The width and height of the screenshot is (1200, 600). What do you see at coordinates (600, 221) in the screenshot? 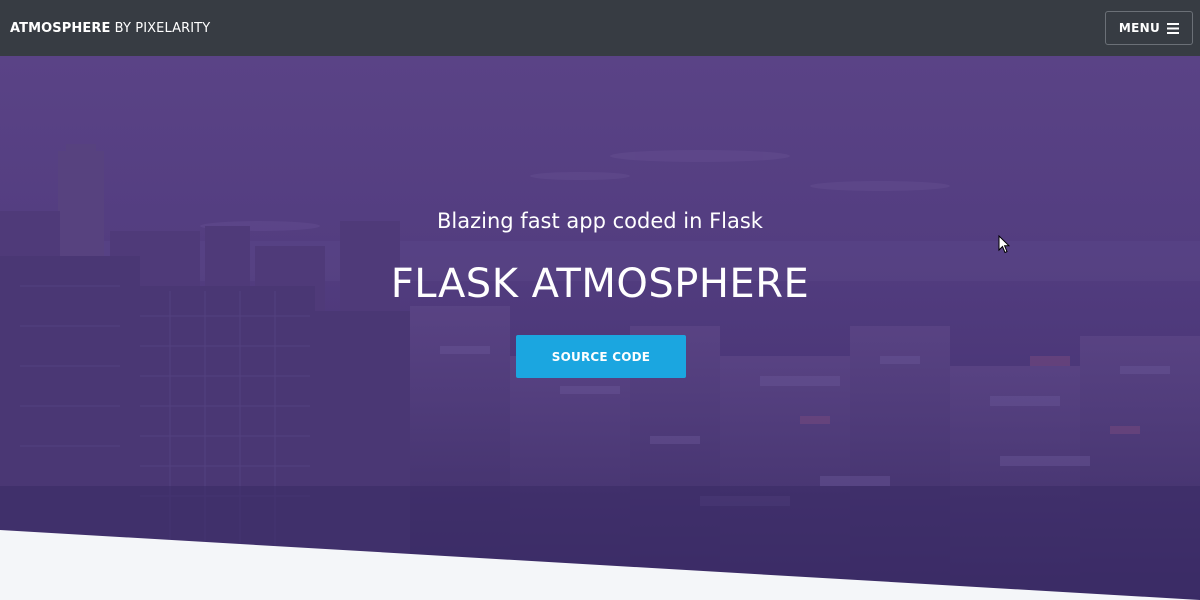
I see `hero-subtitle: Blazing fast app coded in Flask` at bounding box center [600, 221].